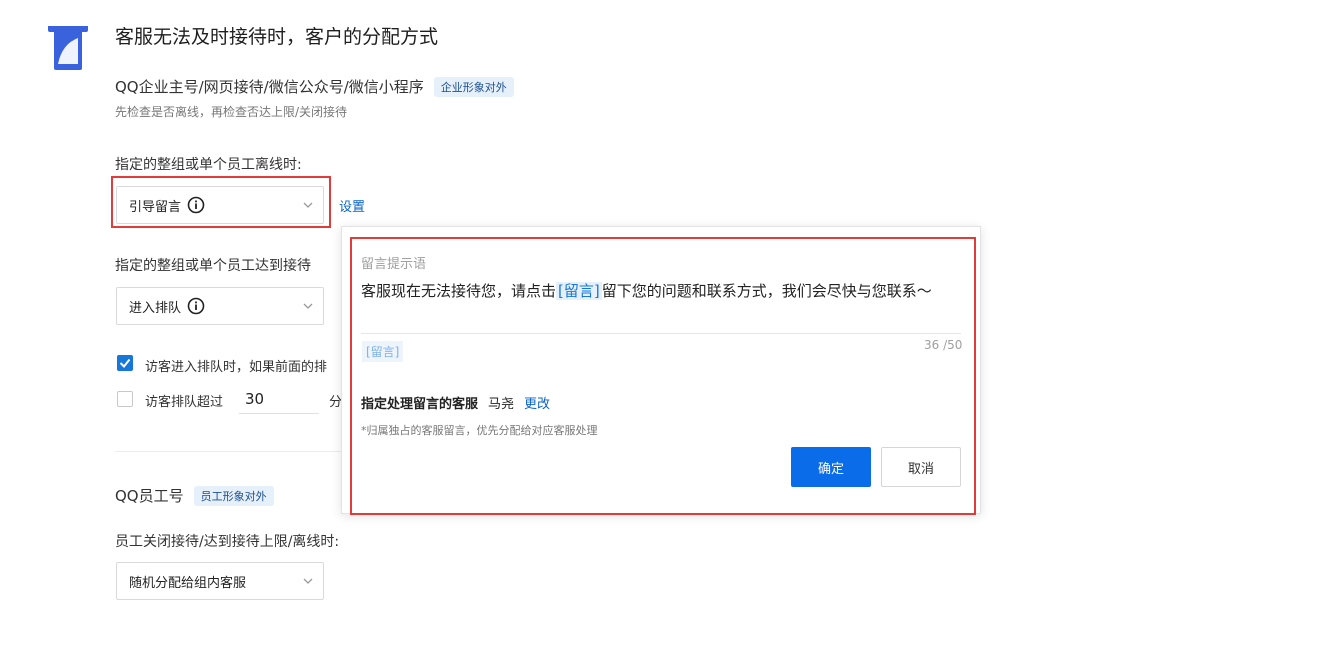 Image resolution: width=1323 pixels, height=646 pixels. I want to click on confirm-button: 确定, so click(831, 467).